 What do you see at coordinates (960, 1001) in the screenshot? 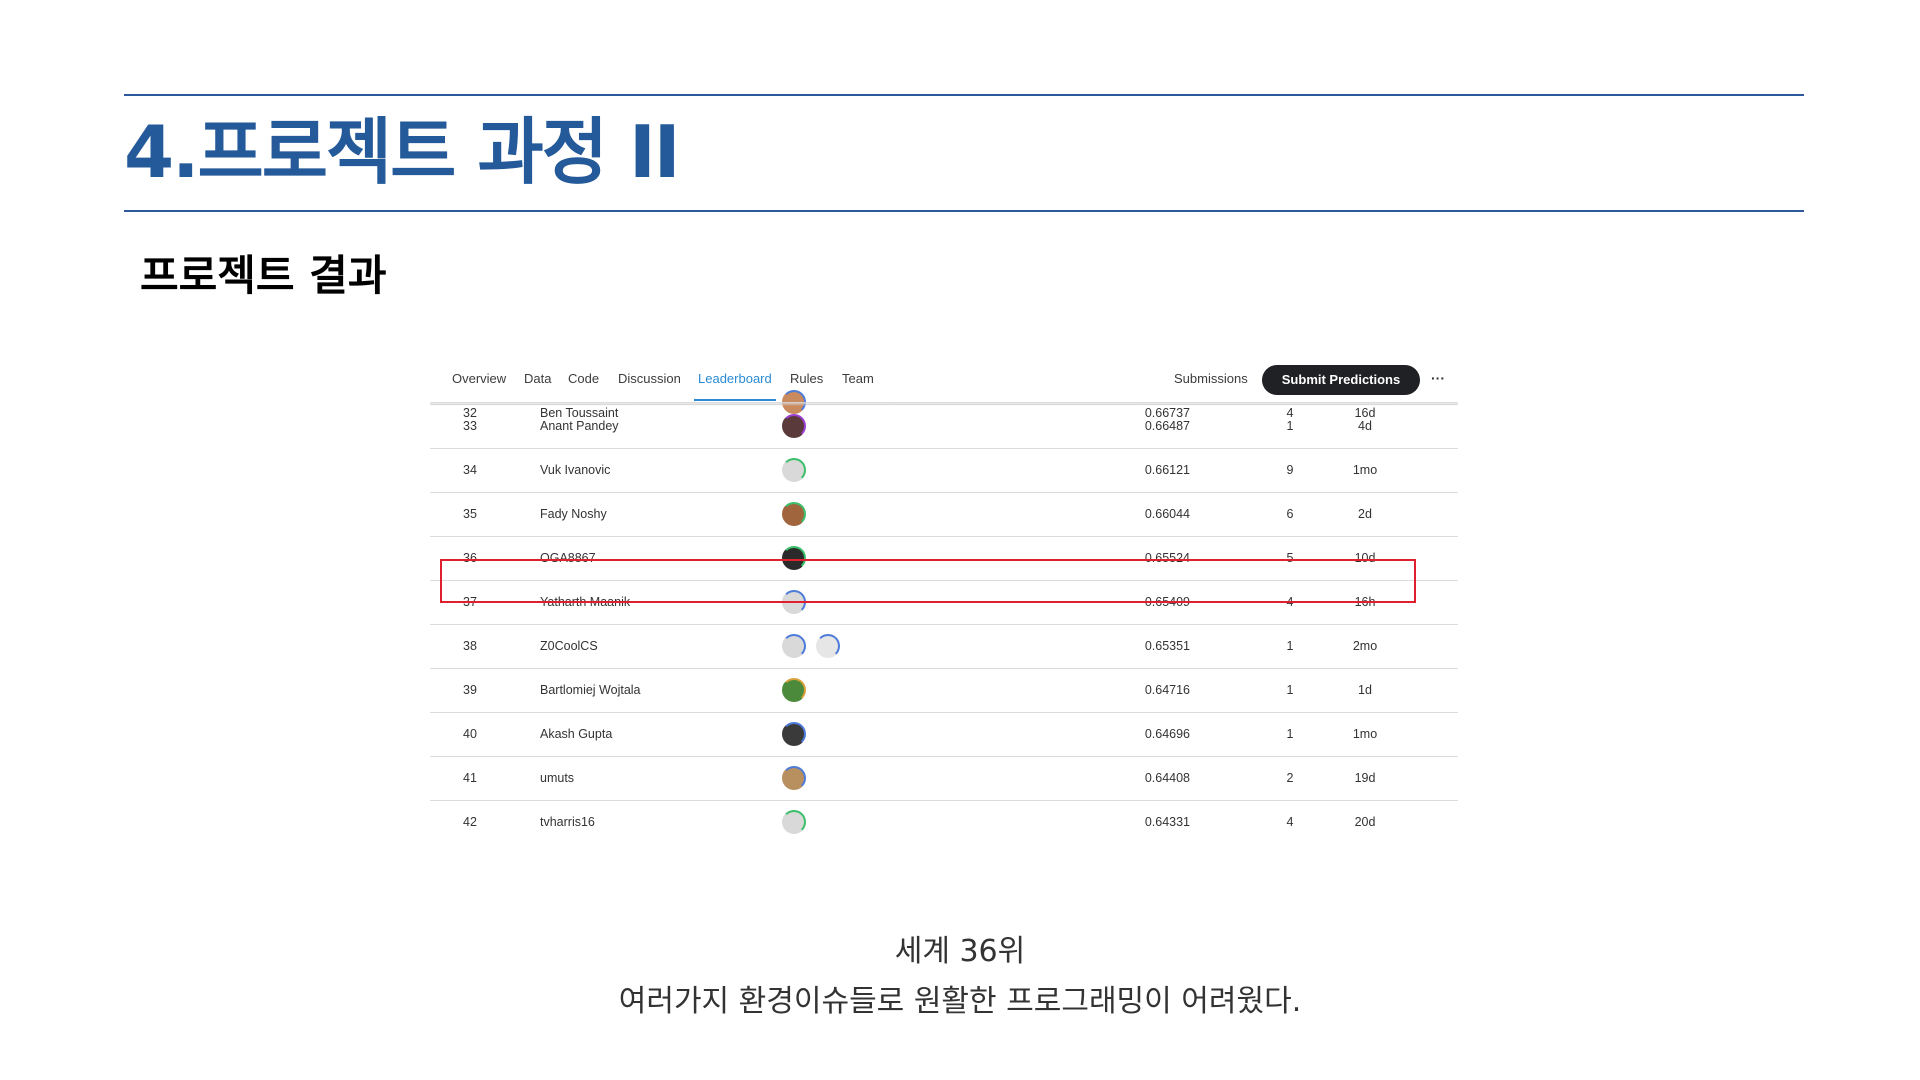
I see `comment-caption: 여러가지 환경이슈들로 원활한 프로그래밍이 어려웠다.` at bounding box center [960, 1001].